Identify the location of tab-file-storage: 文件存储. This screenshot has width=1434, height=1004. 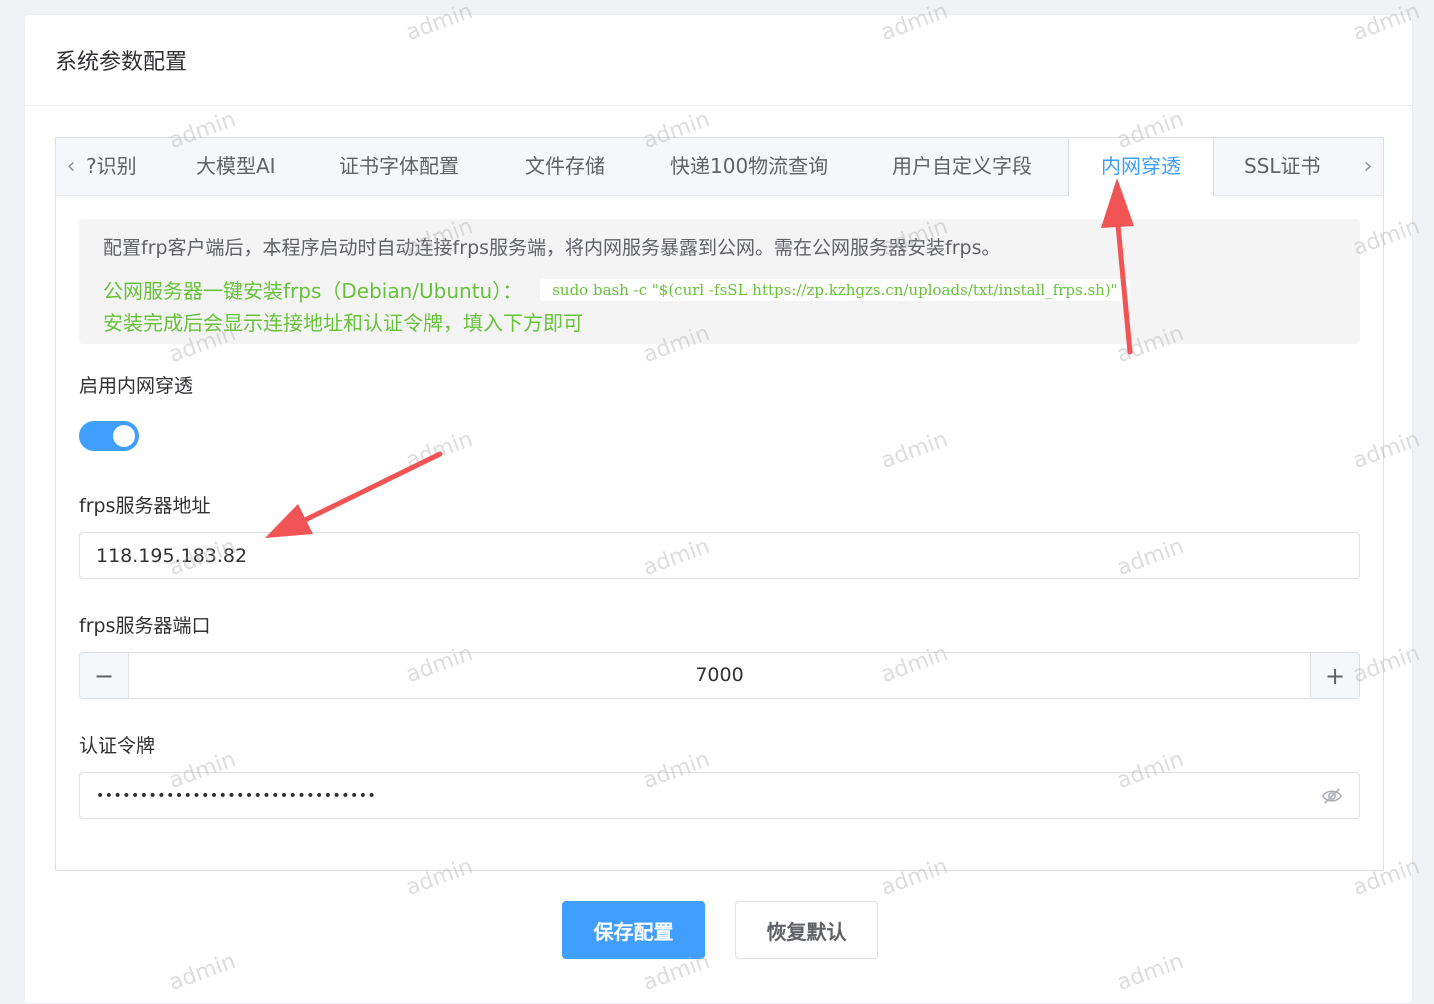
(565, 166).